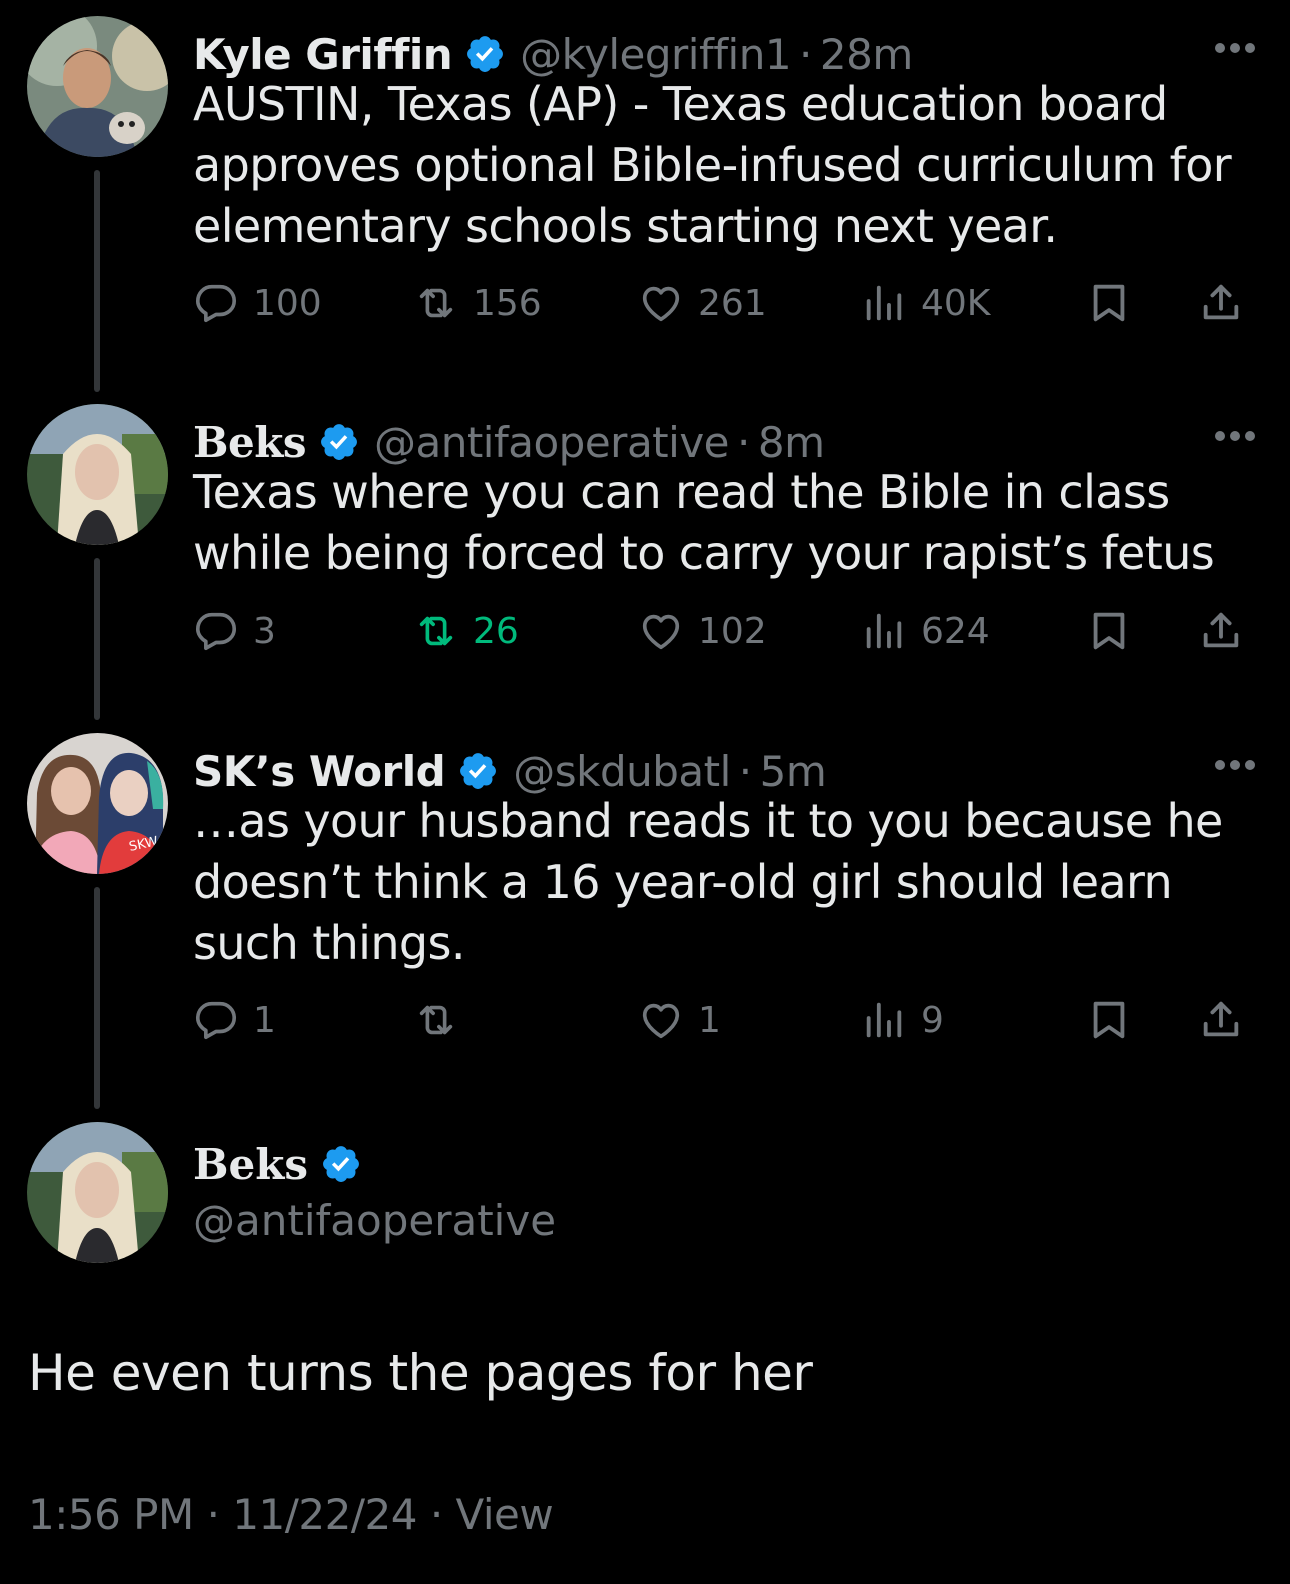 This screenshot has height=1584, width=1290. I want to click on tweet-time: 8m, so click(791, 442).